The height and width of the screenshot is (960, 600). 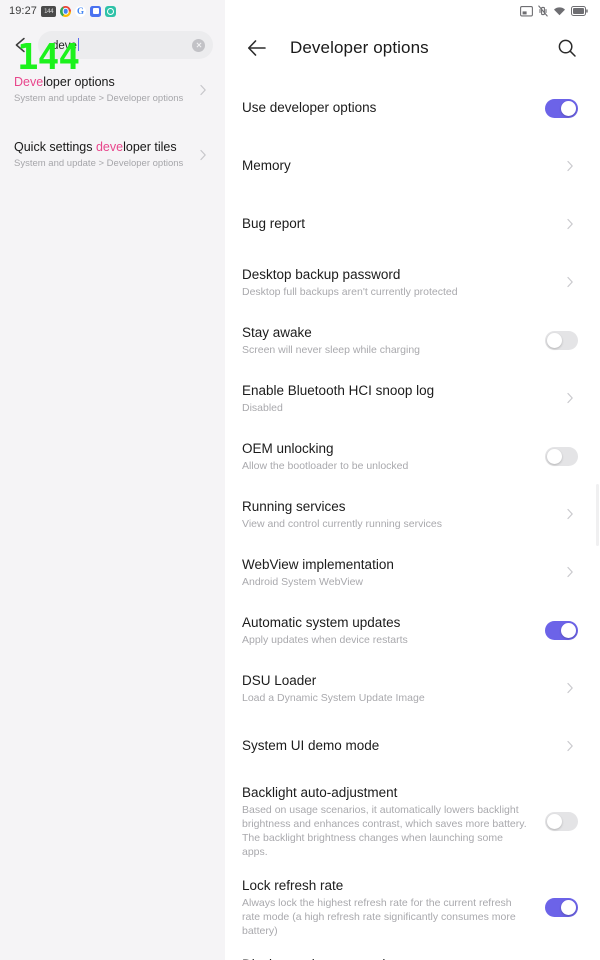 I want to click on list-item-subtitle: Screen will never sleep while charging, so click(x=331, y=349).